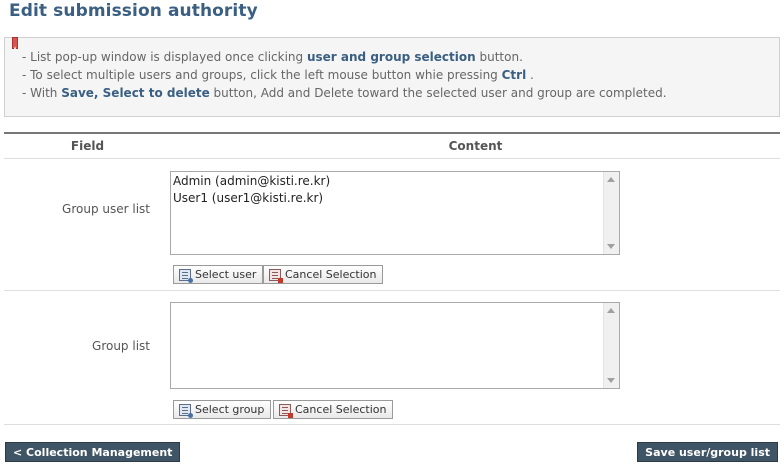  Describe the element at coordinates (133, 11) in the screenshot. I see `page-title: Edit submission authority` at that location.